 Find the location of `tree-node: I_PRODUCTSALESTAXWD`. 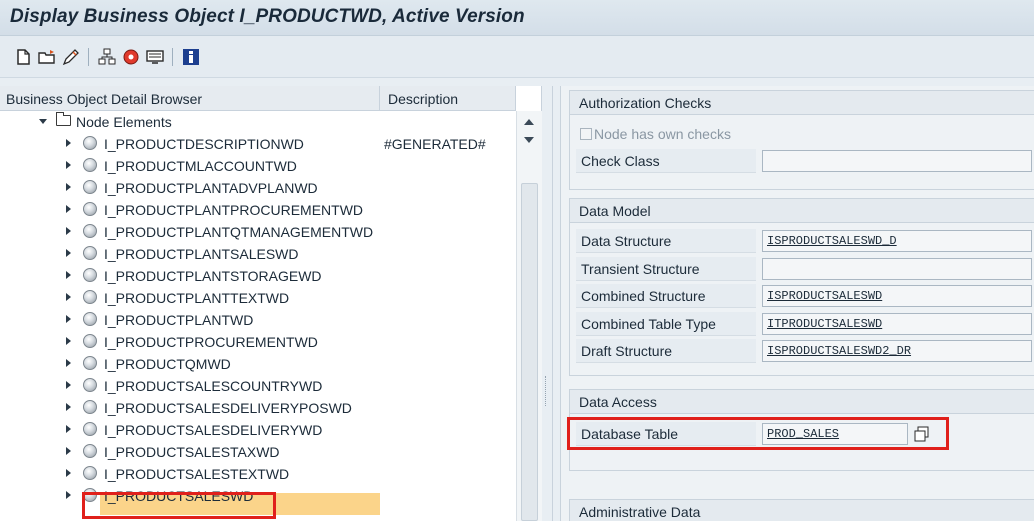

tree-node: I_PRODUCTSALESTAXWD is located at coordinates (258, 452).